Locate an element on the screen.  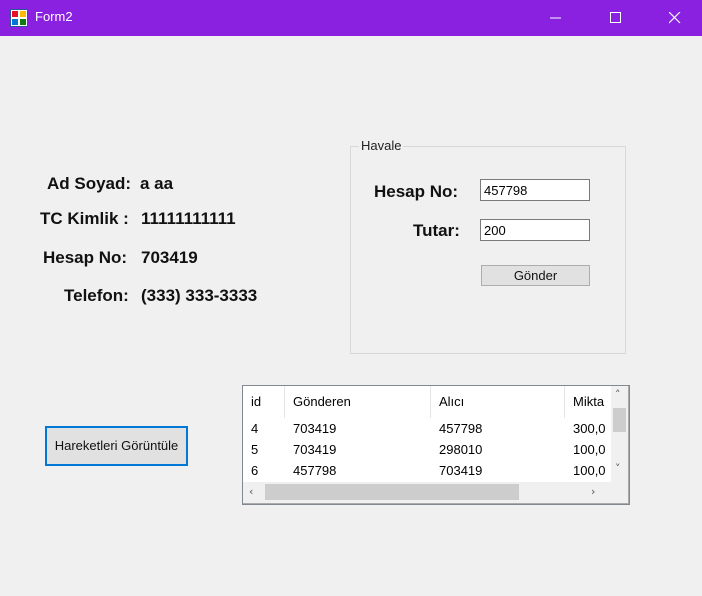
minimize-button is located at coordinates (556, 18).